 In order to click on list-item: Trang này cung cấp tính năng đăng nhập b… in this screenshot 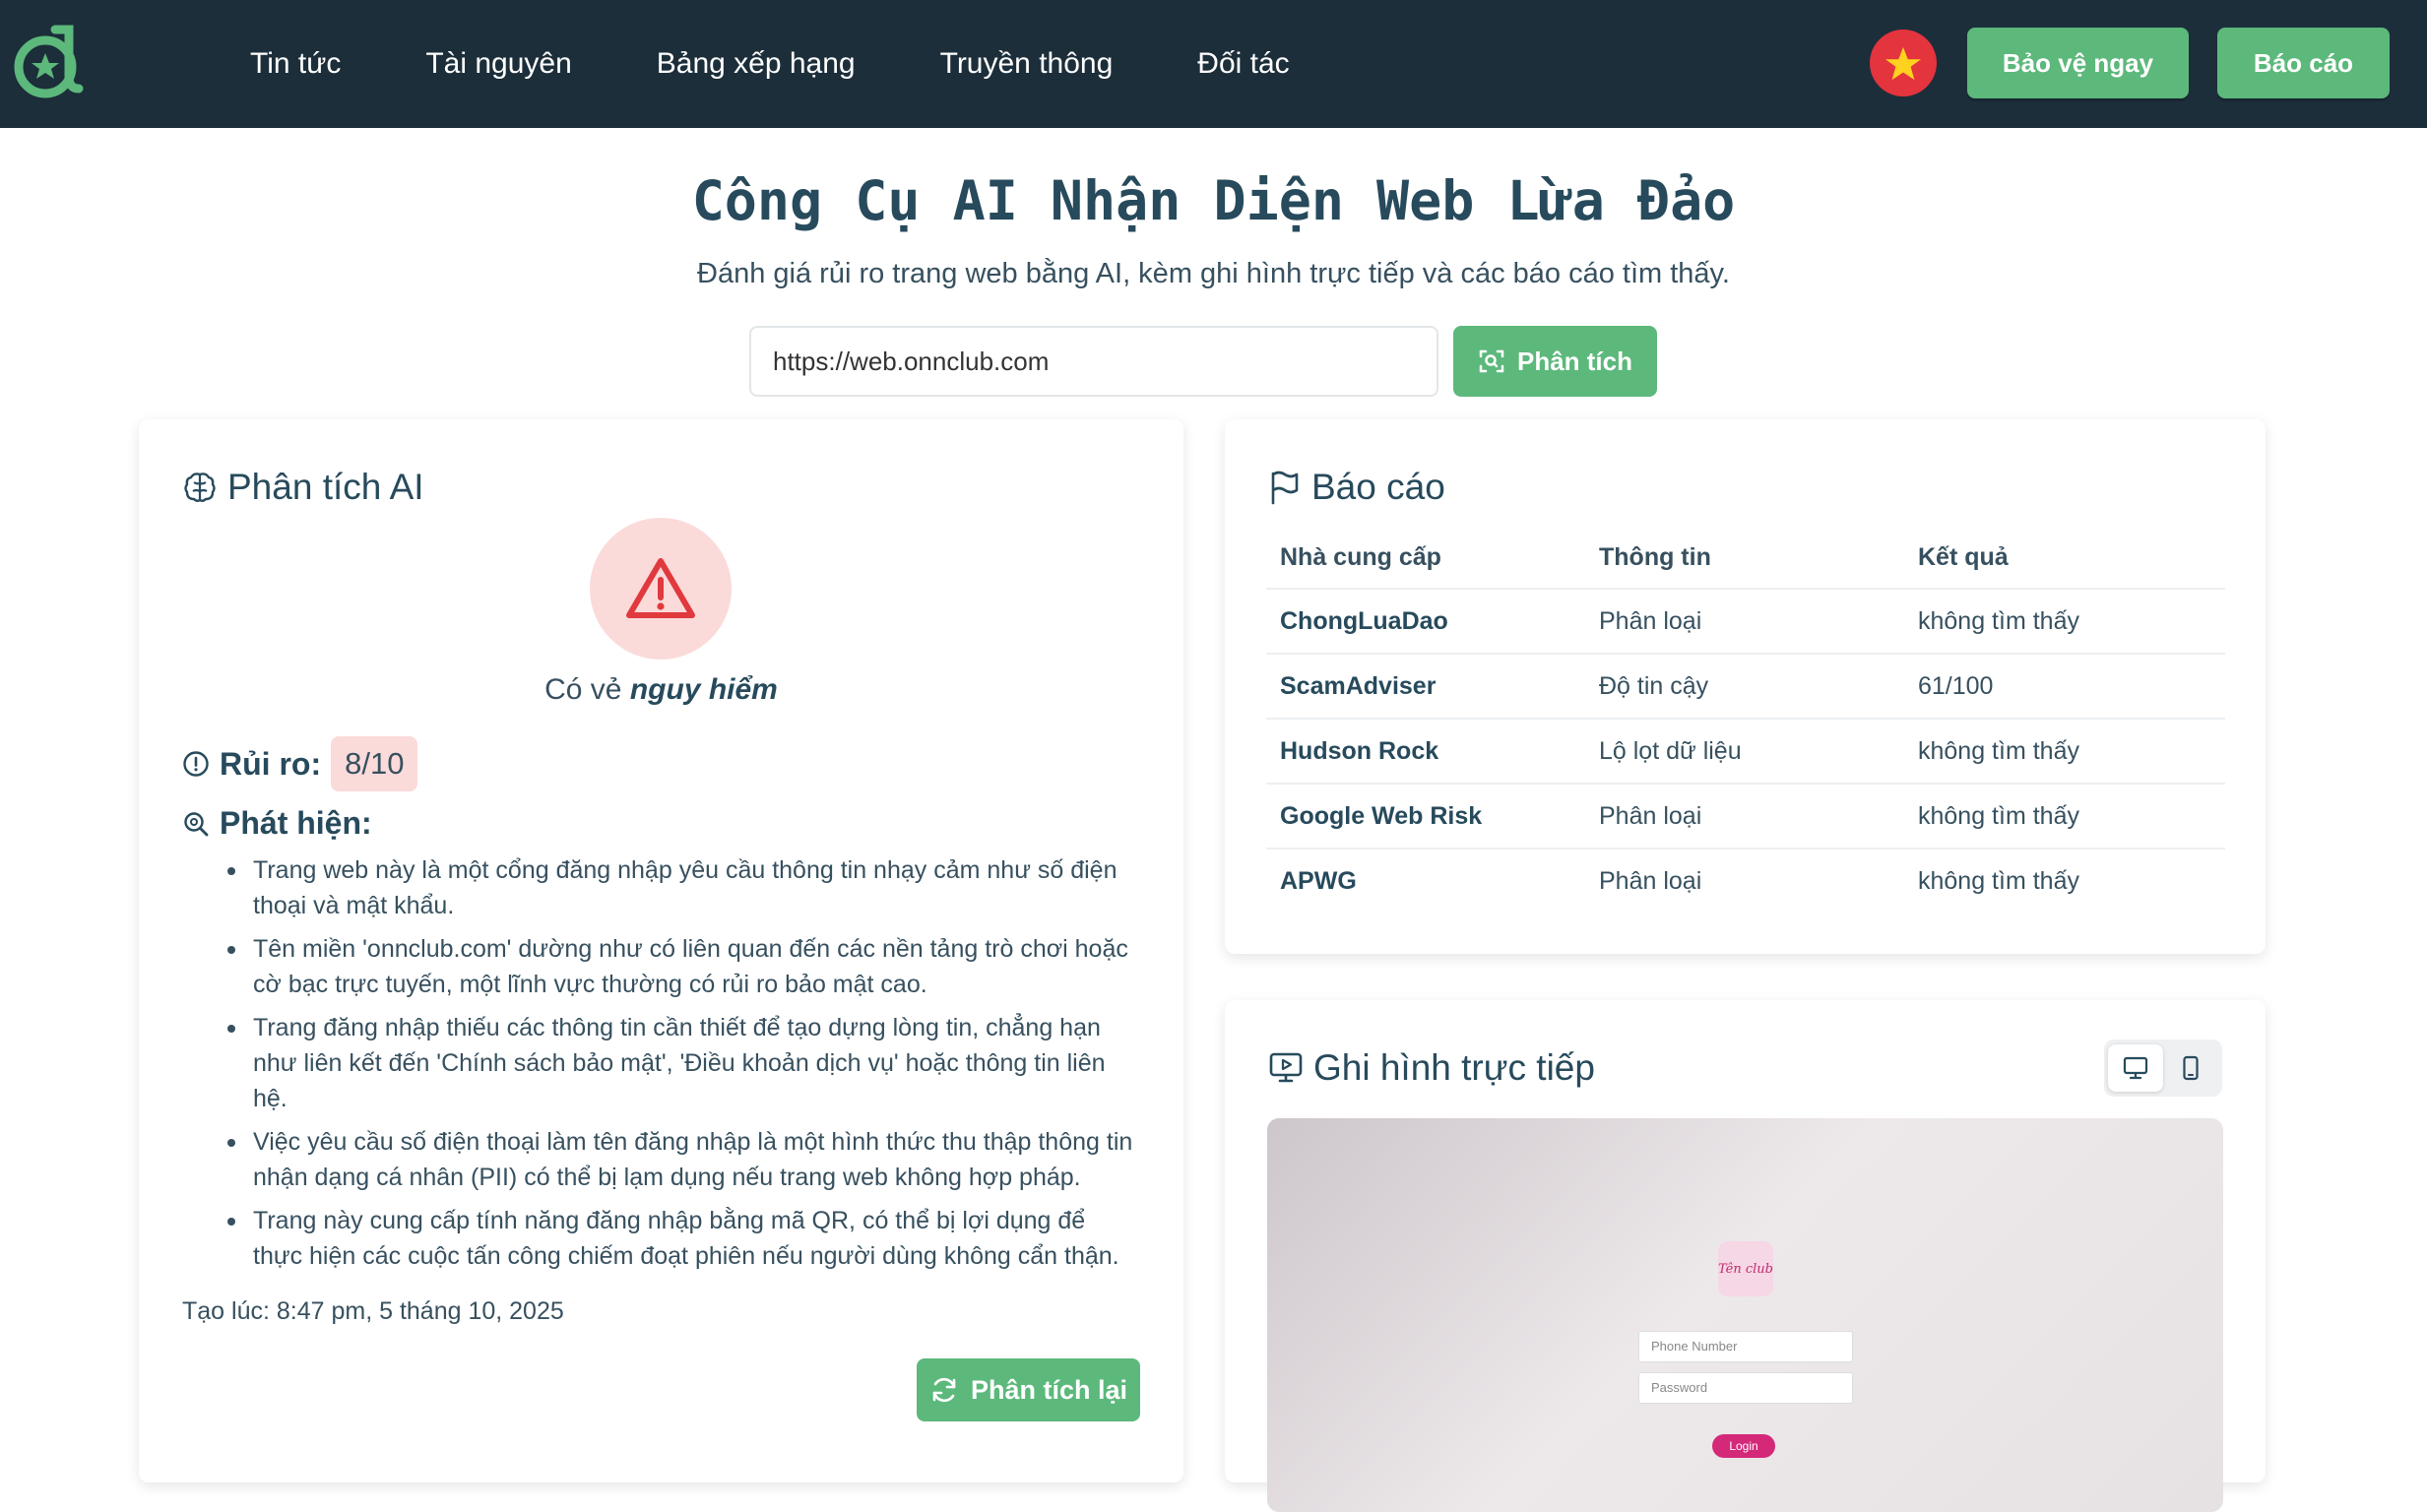, I will do `click(683, 1238)`.